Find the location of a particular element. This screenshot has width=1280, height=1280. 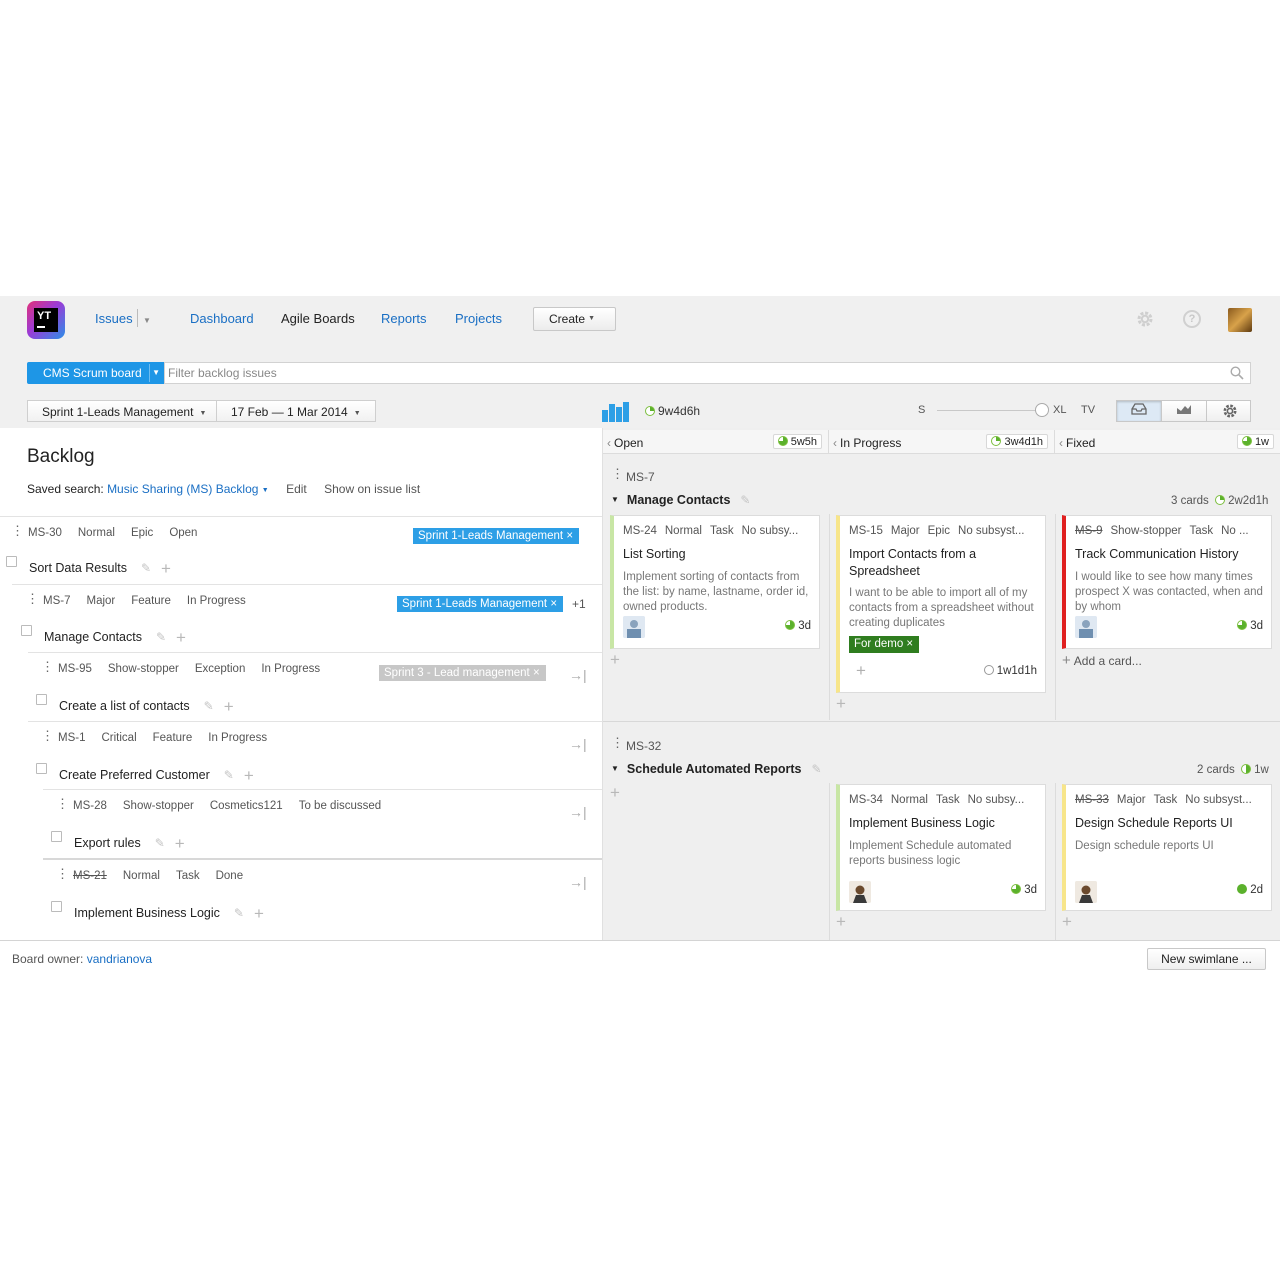

tv-mode-button: TV is located at coordinates (1088, 410).